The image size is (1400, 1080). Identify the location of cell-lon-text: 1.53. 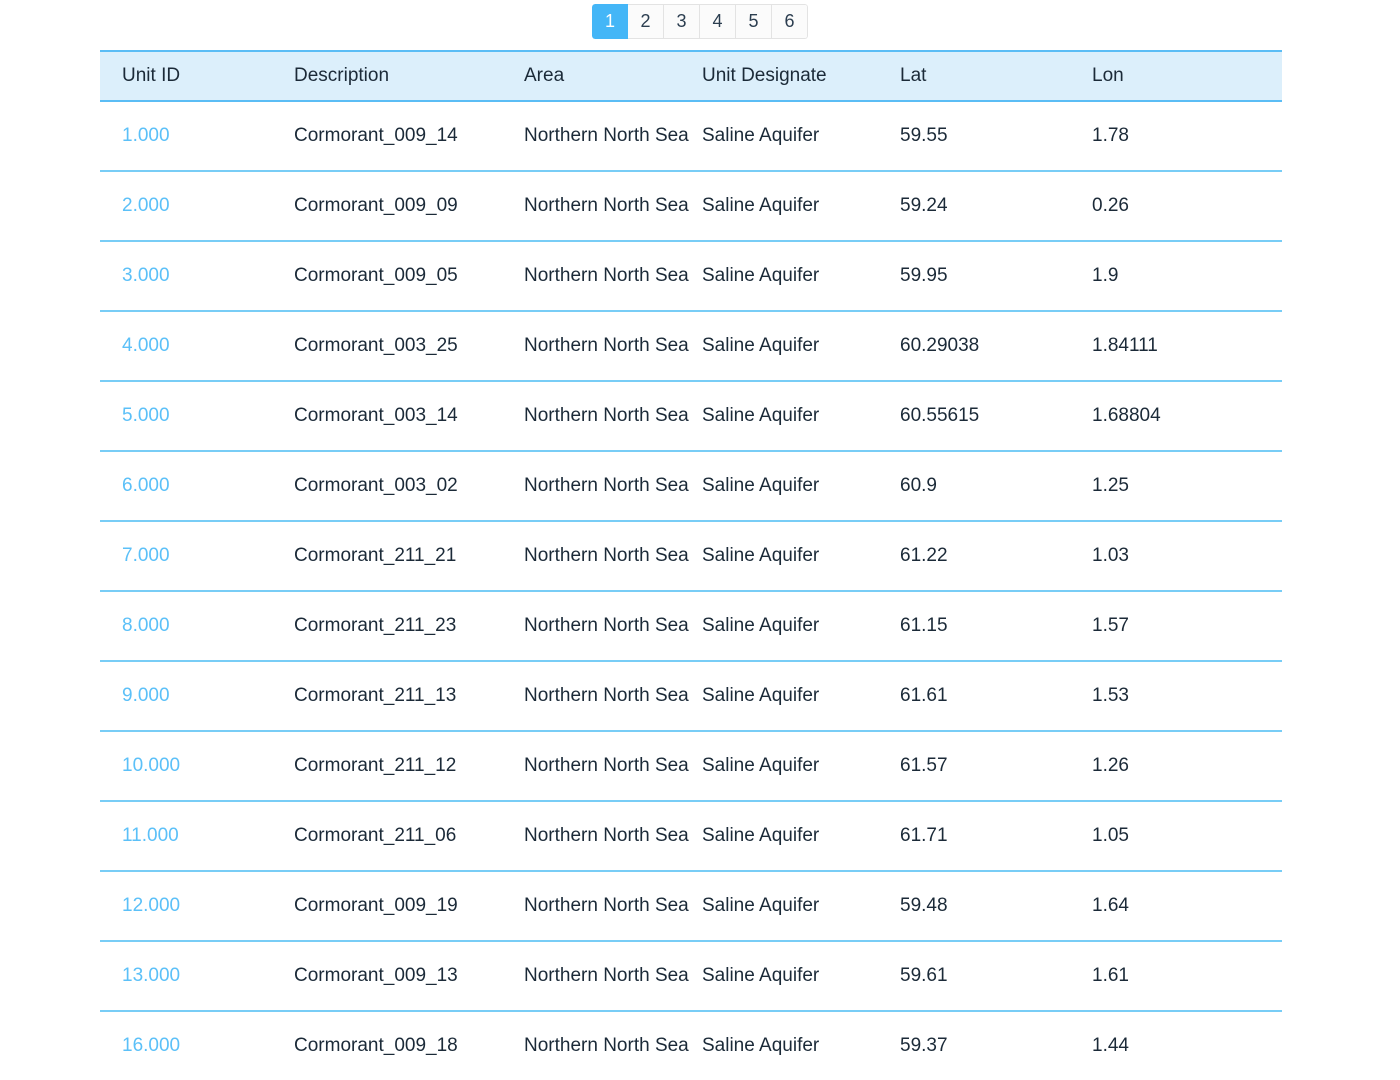
(1110, 695).